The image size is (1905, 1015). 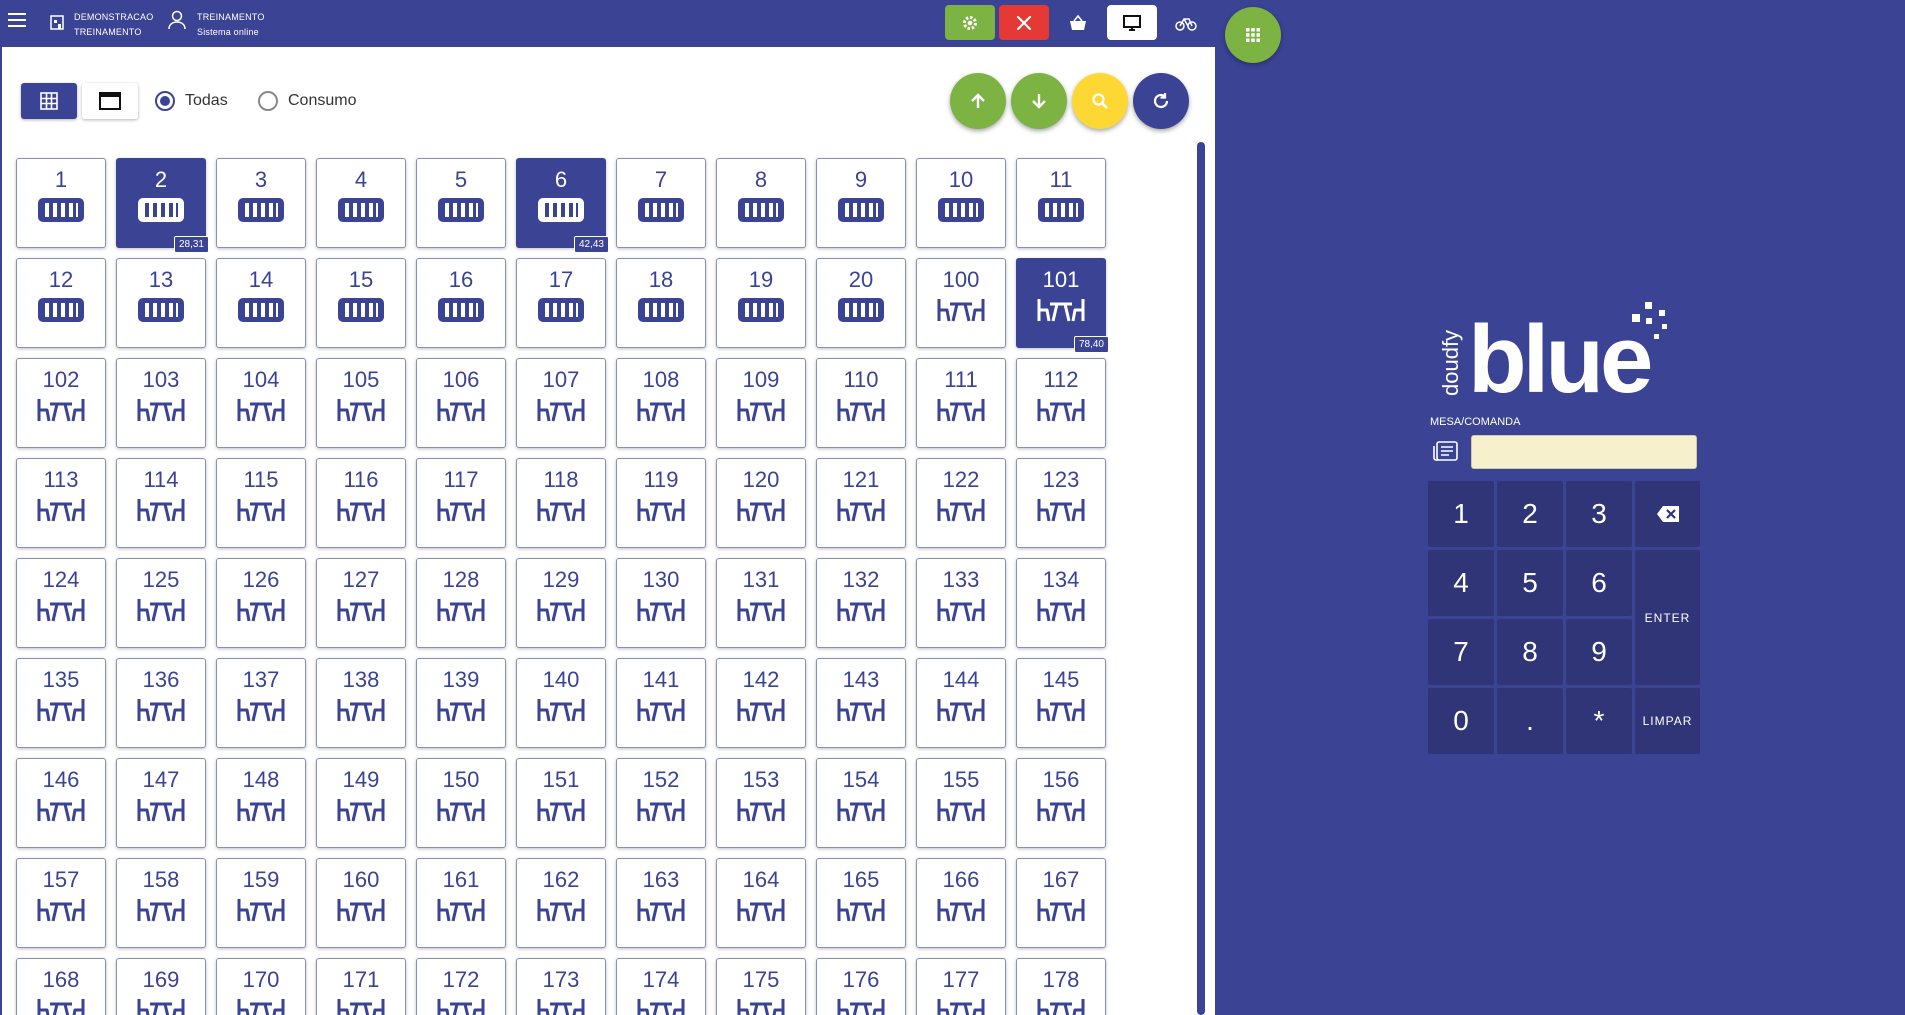 I want to click on table-tile: 126, so click(x=261, y=603).